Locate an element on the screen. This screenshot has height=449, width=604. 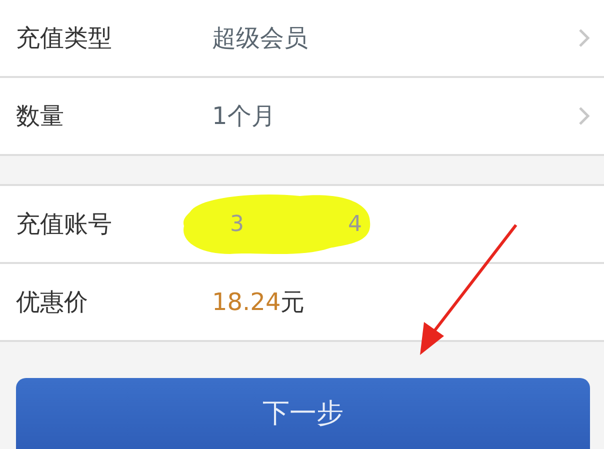
row-label: 充值类型 is located at coordinates (64, 38).